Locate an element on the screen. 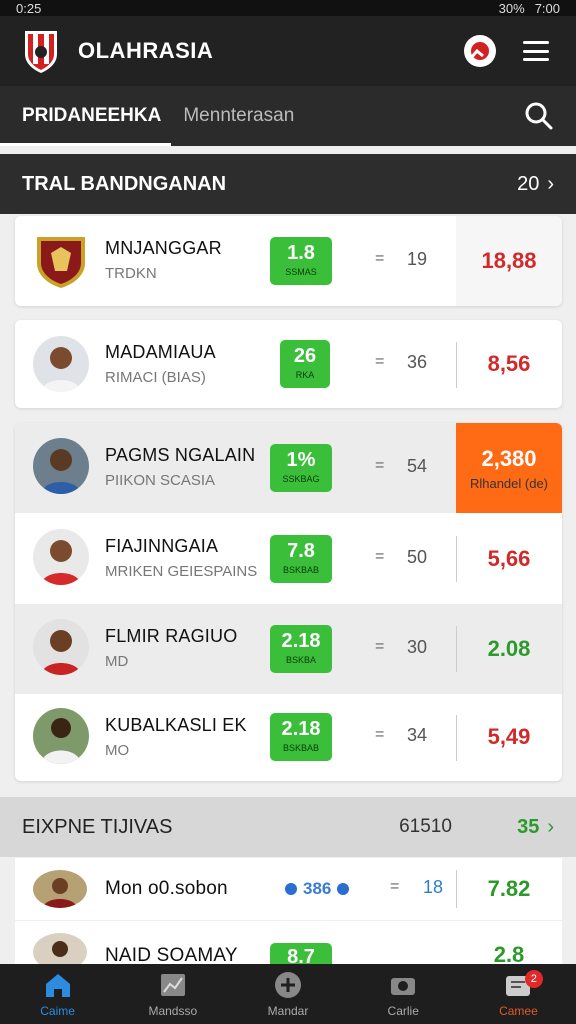 The width and height of the screenshot is (576, 1024). live-button is located at coordinates (480, 51).